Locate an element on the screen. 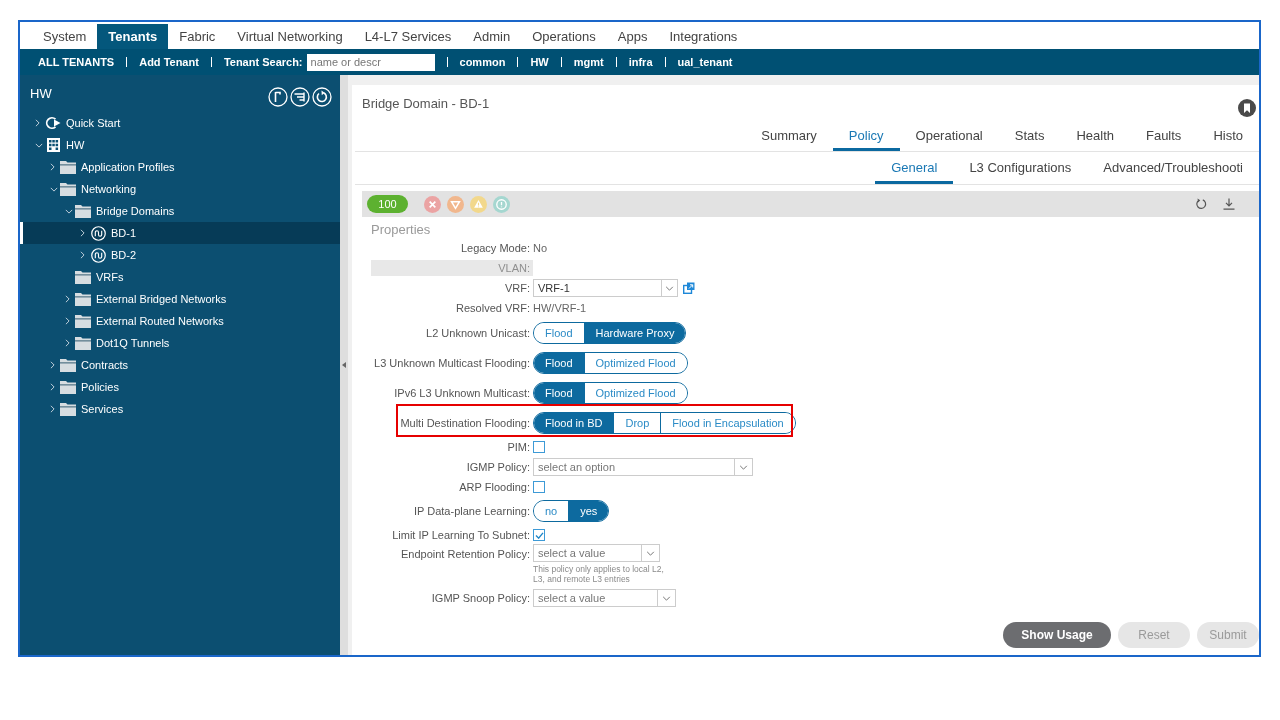 The height and width of the screenshot is (720, 1280). check-icon is located at coordinates (539, 535).